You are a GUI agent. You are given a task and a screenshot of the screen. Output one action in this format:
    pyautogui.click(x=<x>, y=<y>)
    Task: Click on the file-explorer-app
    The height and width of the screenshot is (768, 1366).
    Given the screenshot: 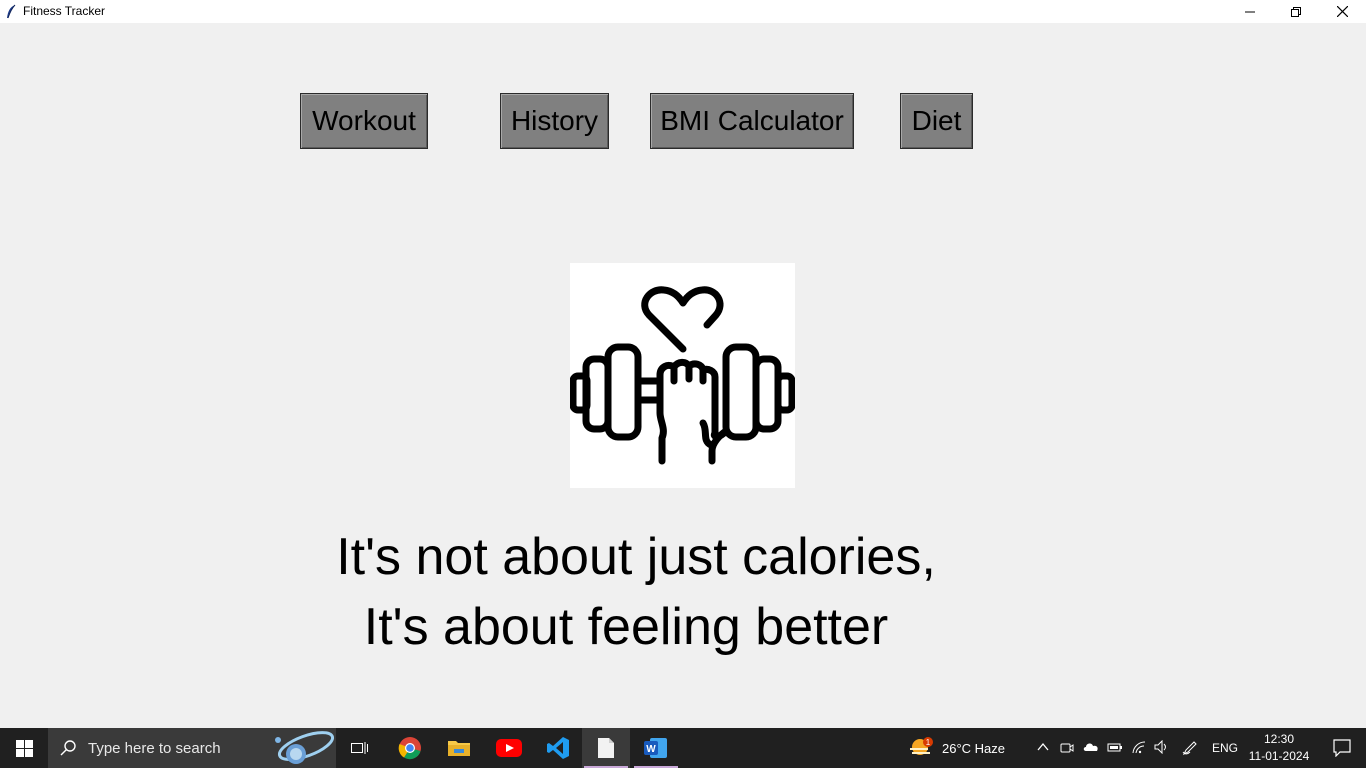 What is the action you would take?
    pyautogui.click(x=459, y=748)
    